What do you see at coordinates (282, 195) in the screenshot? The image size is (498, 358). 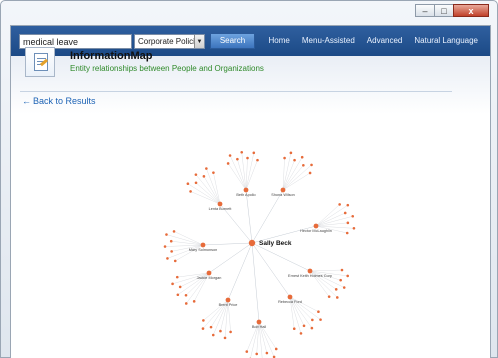 I see `graph-node-label: Shona Wilson` at bounding box center [282, 195].